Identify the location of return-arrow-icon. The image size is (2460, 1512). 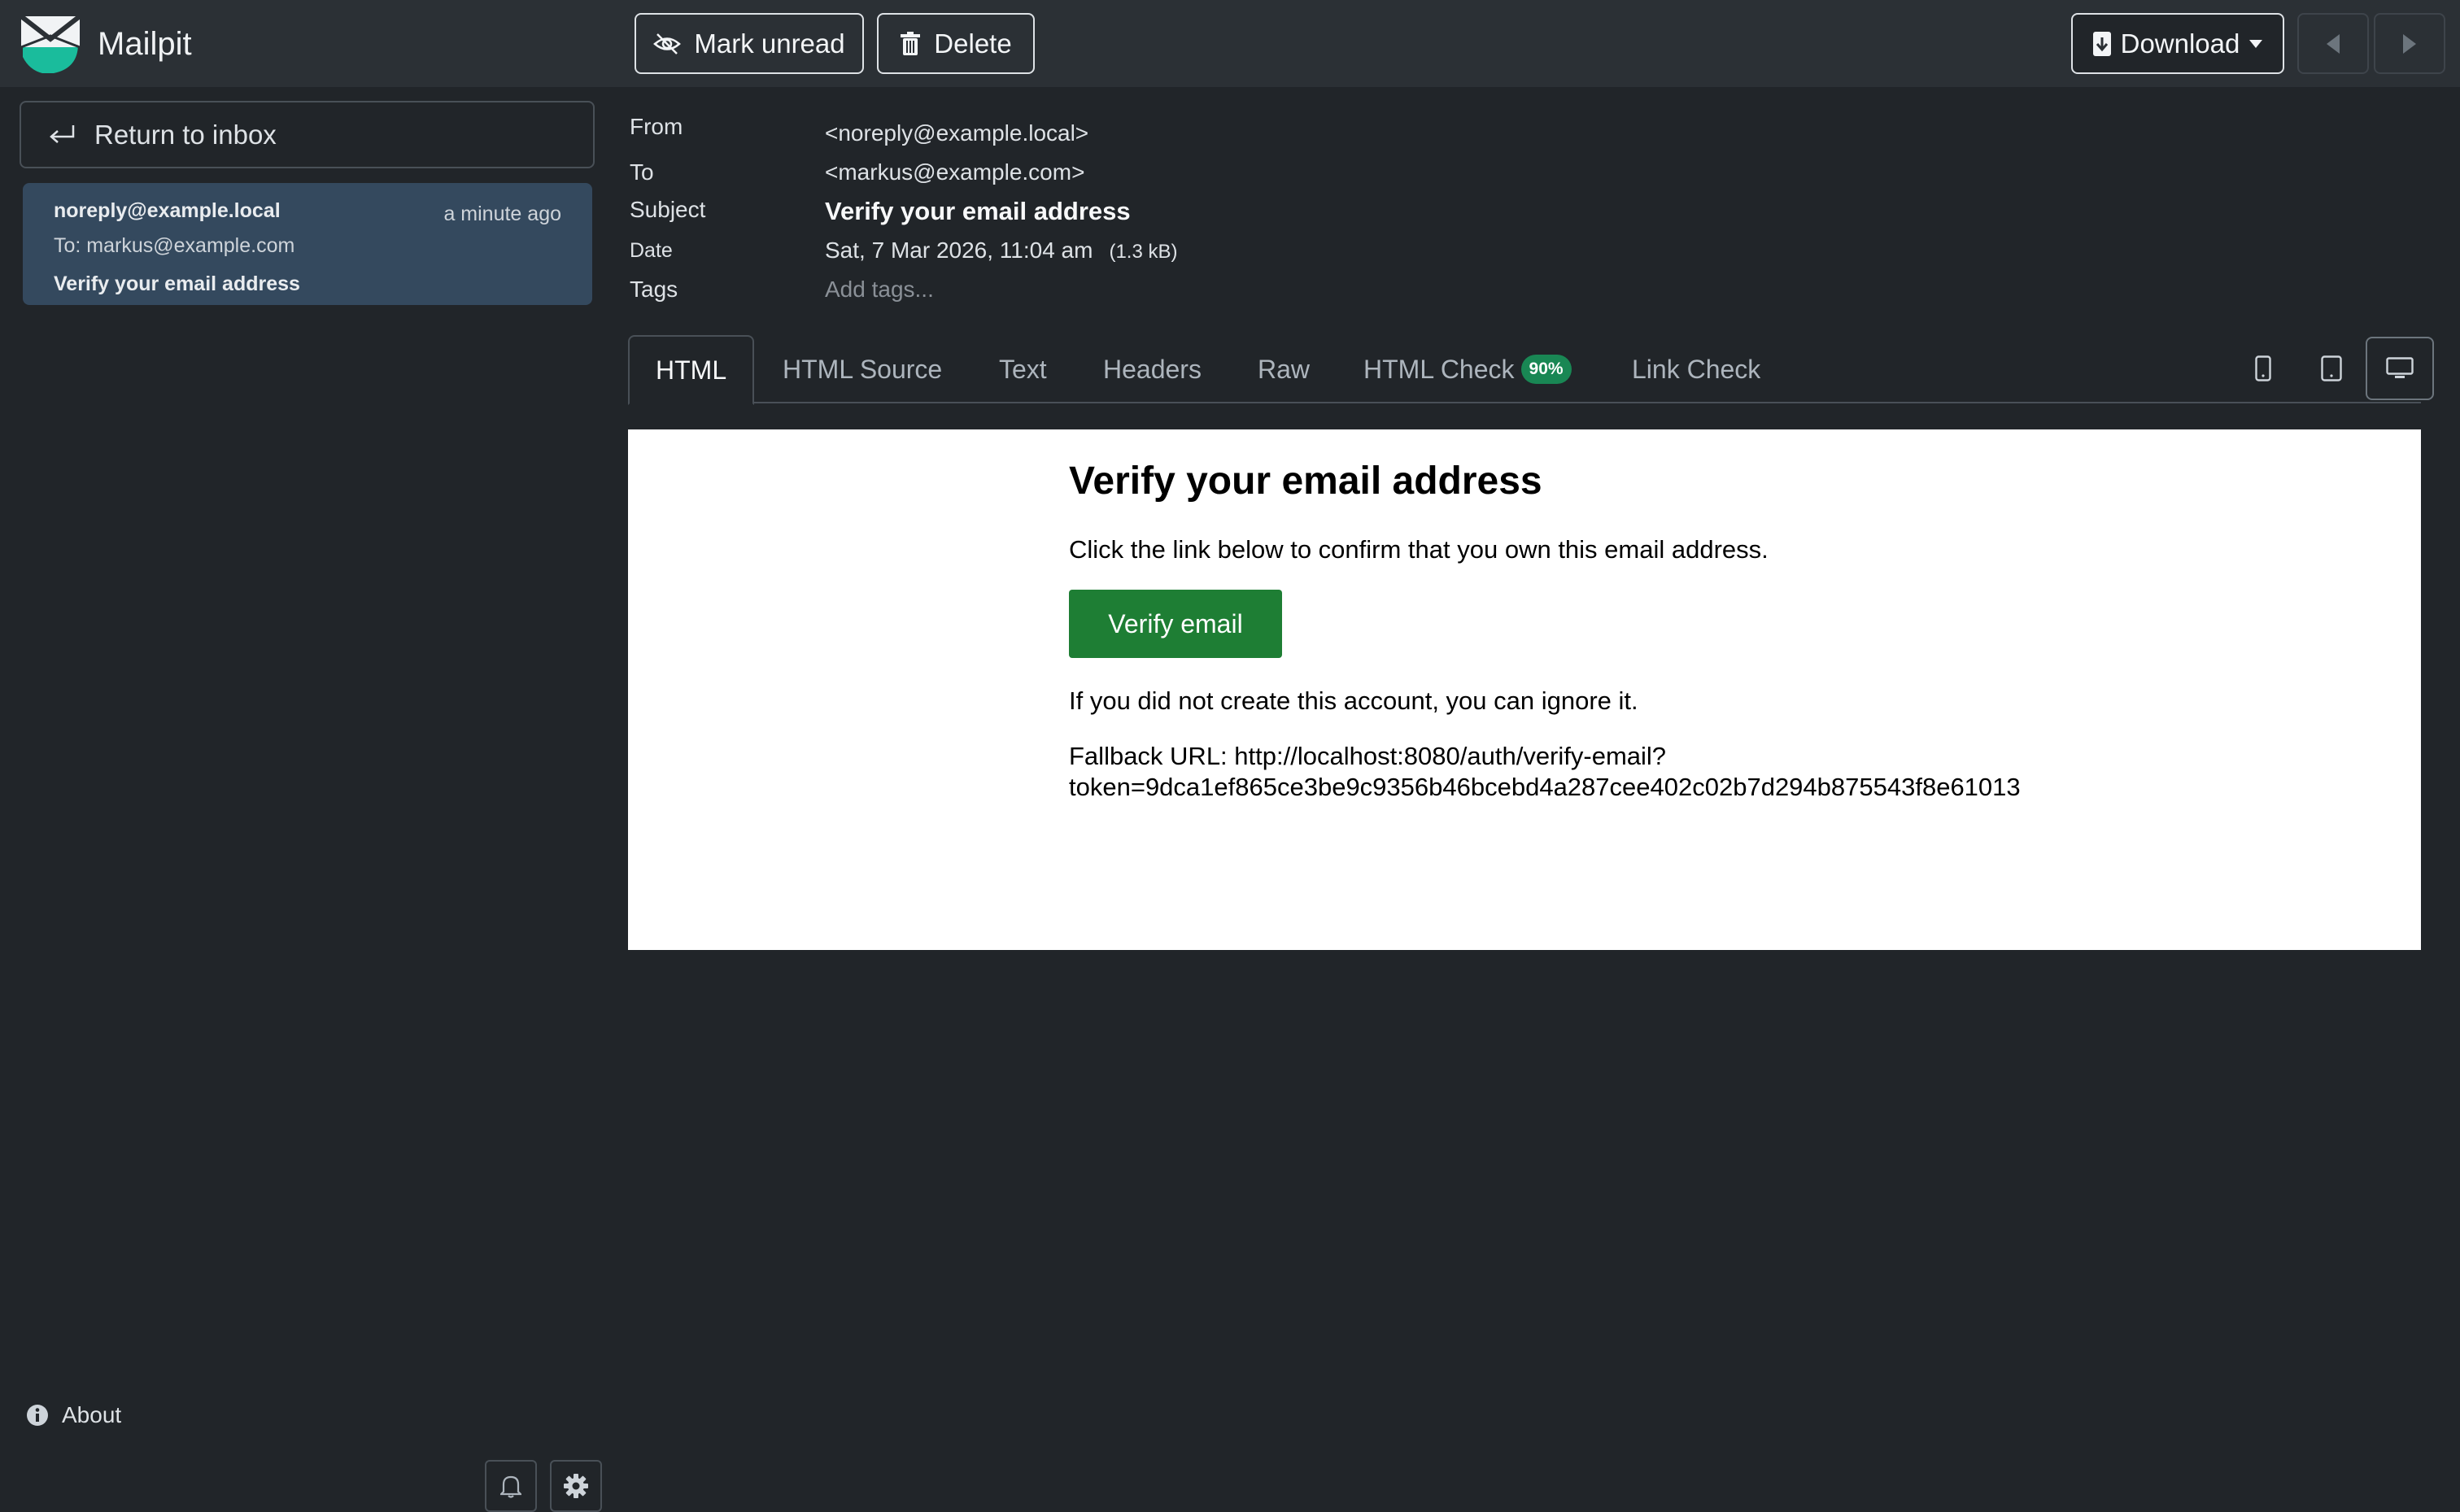
(62, 133).